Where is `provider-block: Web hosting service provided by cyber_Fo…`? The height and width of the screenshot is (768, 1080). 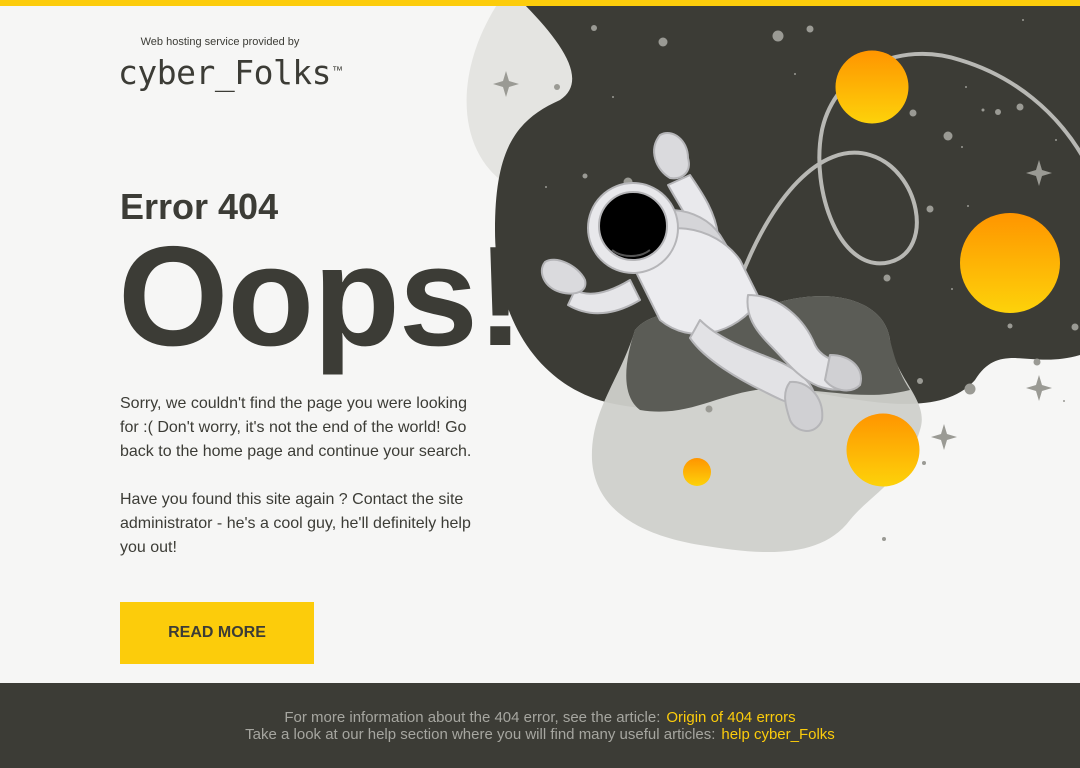
provider-block: Web hosting service provided by cyber_Fo… is located at coordinates (230, 64).